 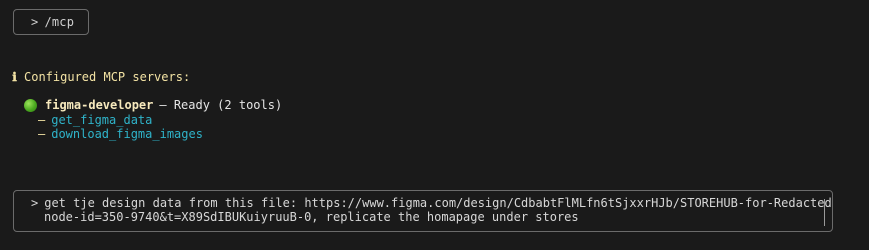 What do you see at coordinates (824, 212) in the screenshot?
I see `text-cursor` at bounding box center [824, 212].